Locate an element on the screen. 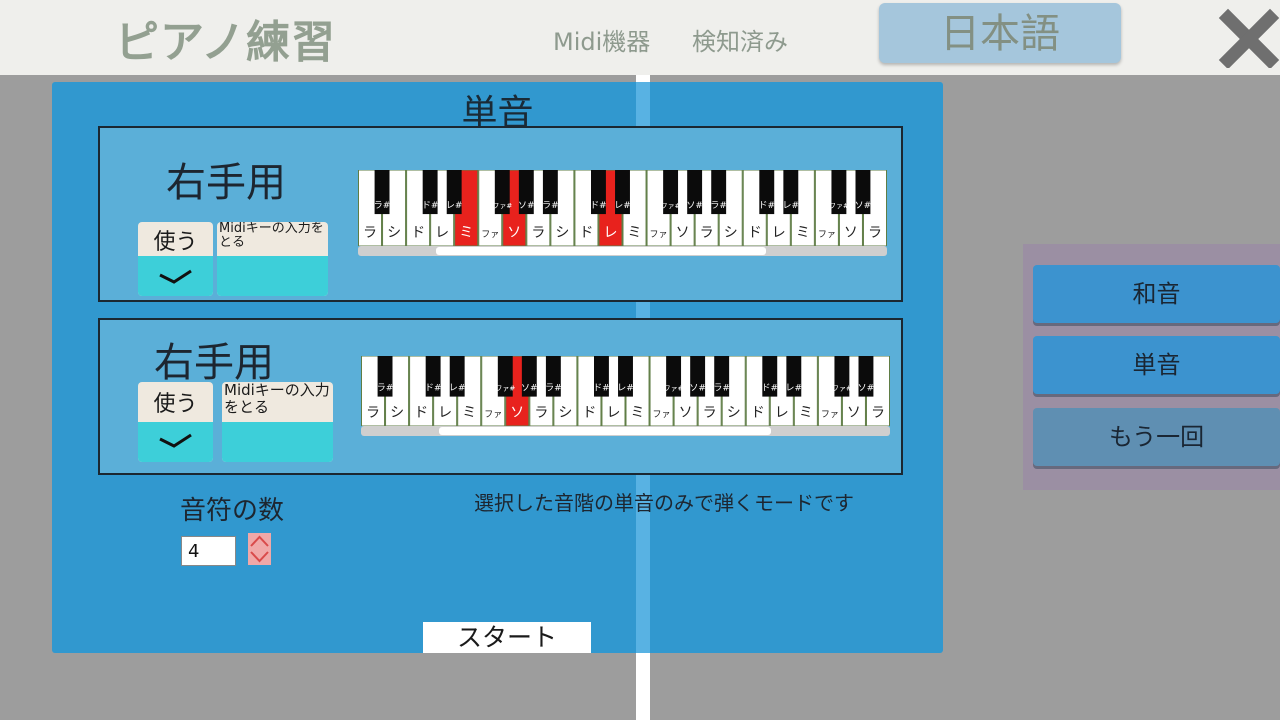  chord-mode-button: 和音 is located at coordinates (1156, 294).